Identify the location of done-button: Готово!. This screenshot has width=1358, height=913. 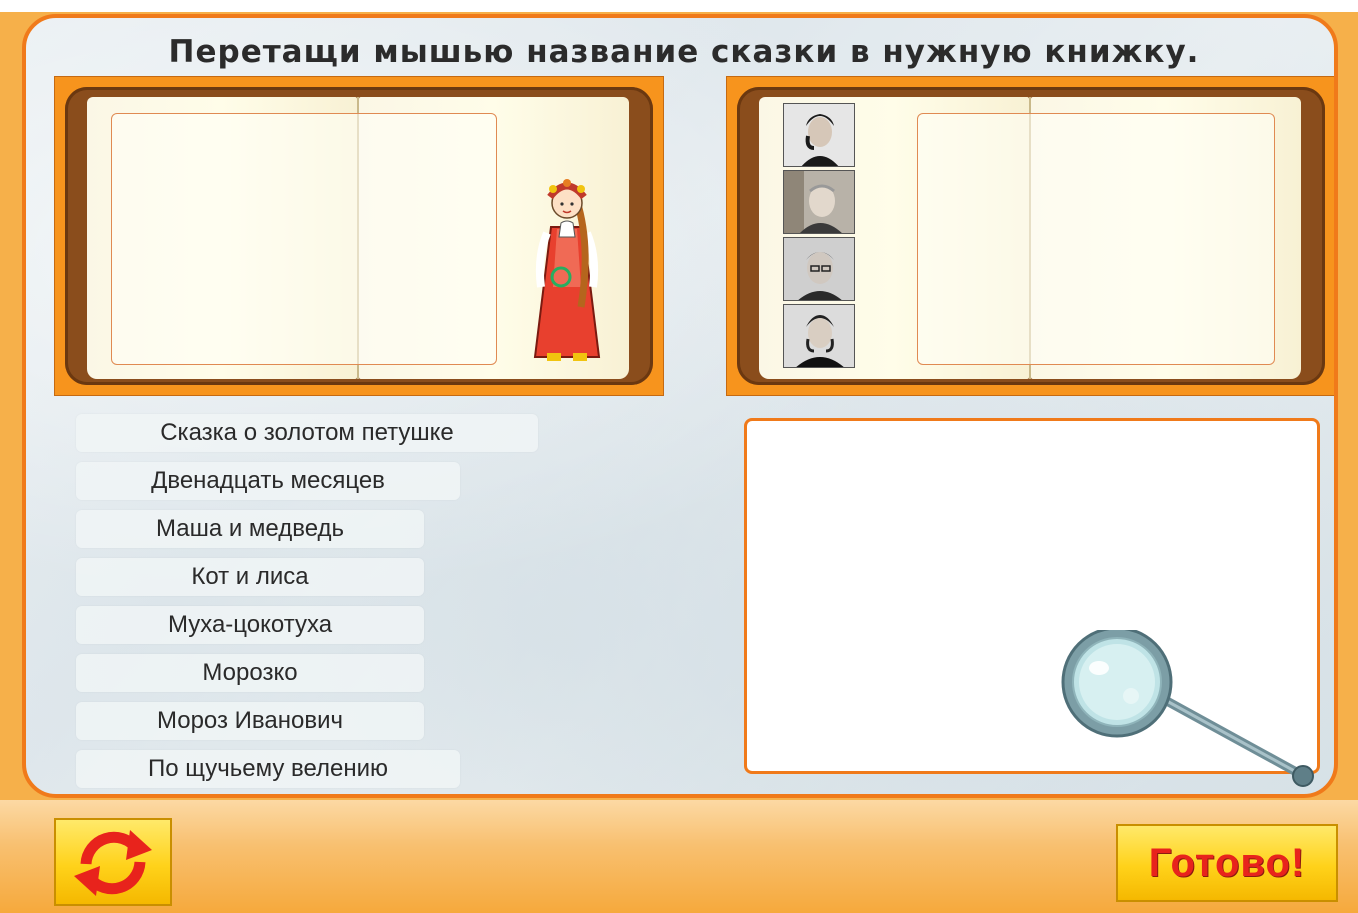
(1227, 863).